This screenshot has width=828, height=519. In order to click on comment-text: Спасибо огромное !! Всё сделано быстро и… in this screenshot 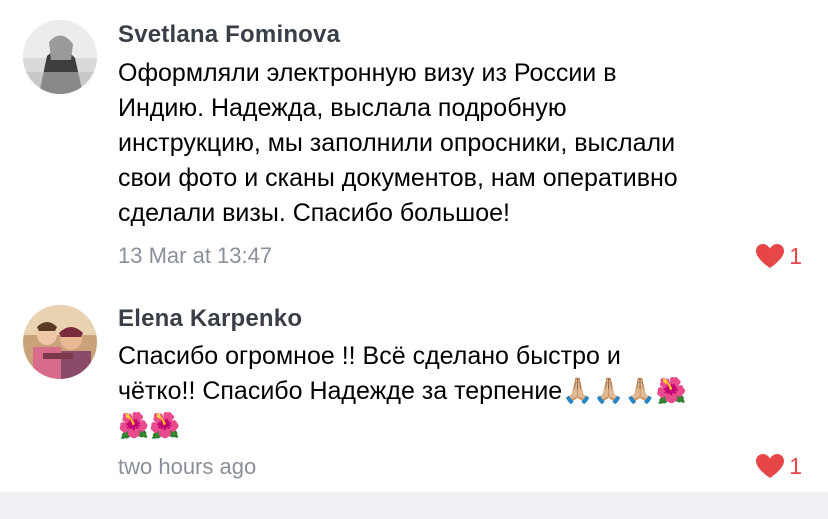, I will do `click(402, 391)`.